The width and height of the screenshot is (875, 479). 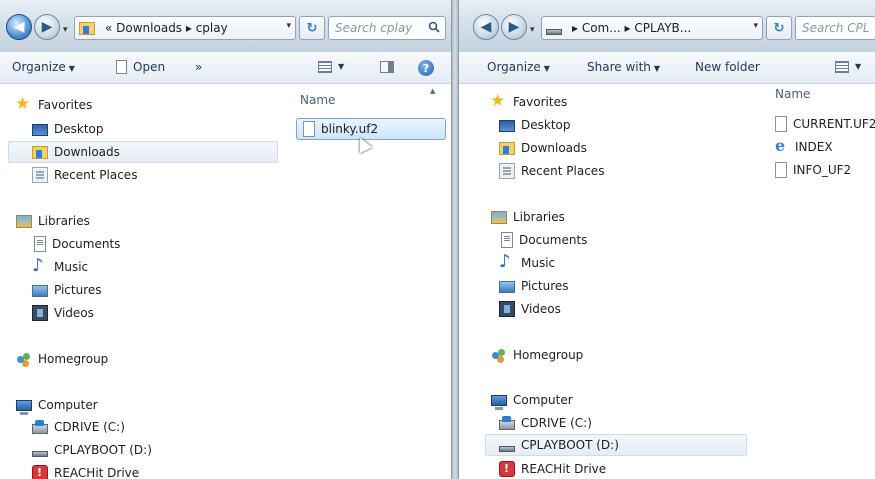 I want to click on reachit-drive-icon, so click(x=40, y=472).